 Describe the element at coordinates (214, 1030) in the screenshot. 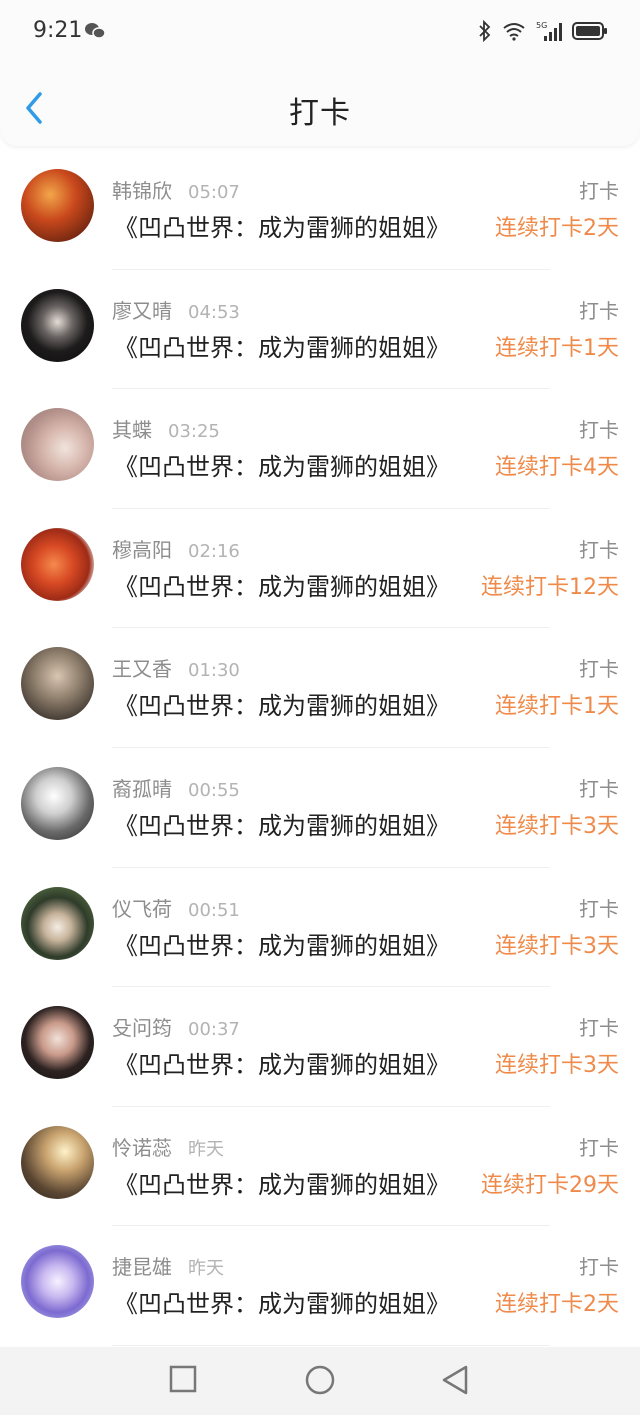

I see `checkin-time: 00:37` at that location.